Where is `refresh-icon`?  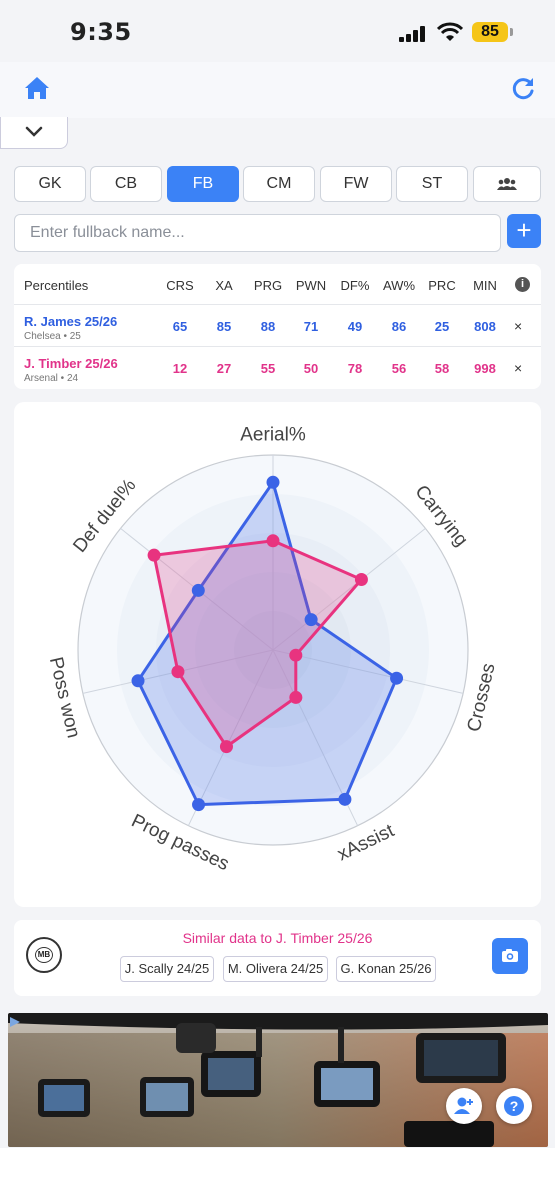 refresh-icon is located at coordinates (523, 88).